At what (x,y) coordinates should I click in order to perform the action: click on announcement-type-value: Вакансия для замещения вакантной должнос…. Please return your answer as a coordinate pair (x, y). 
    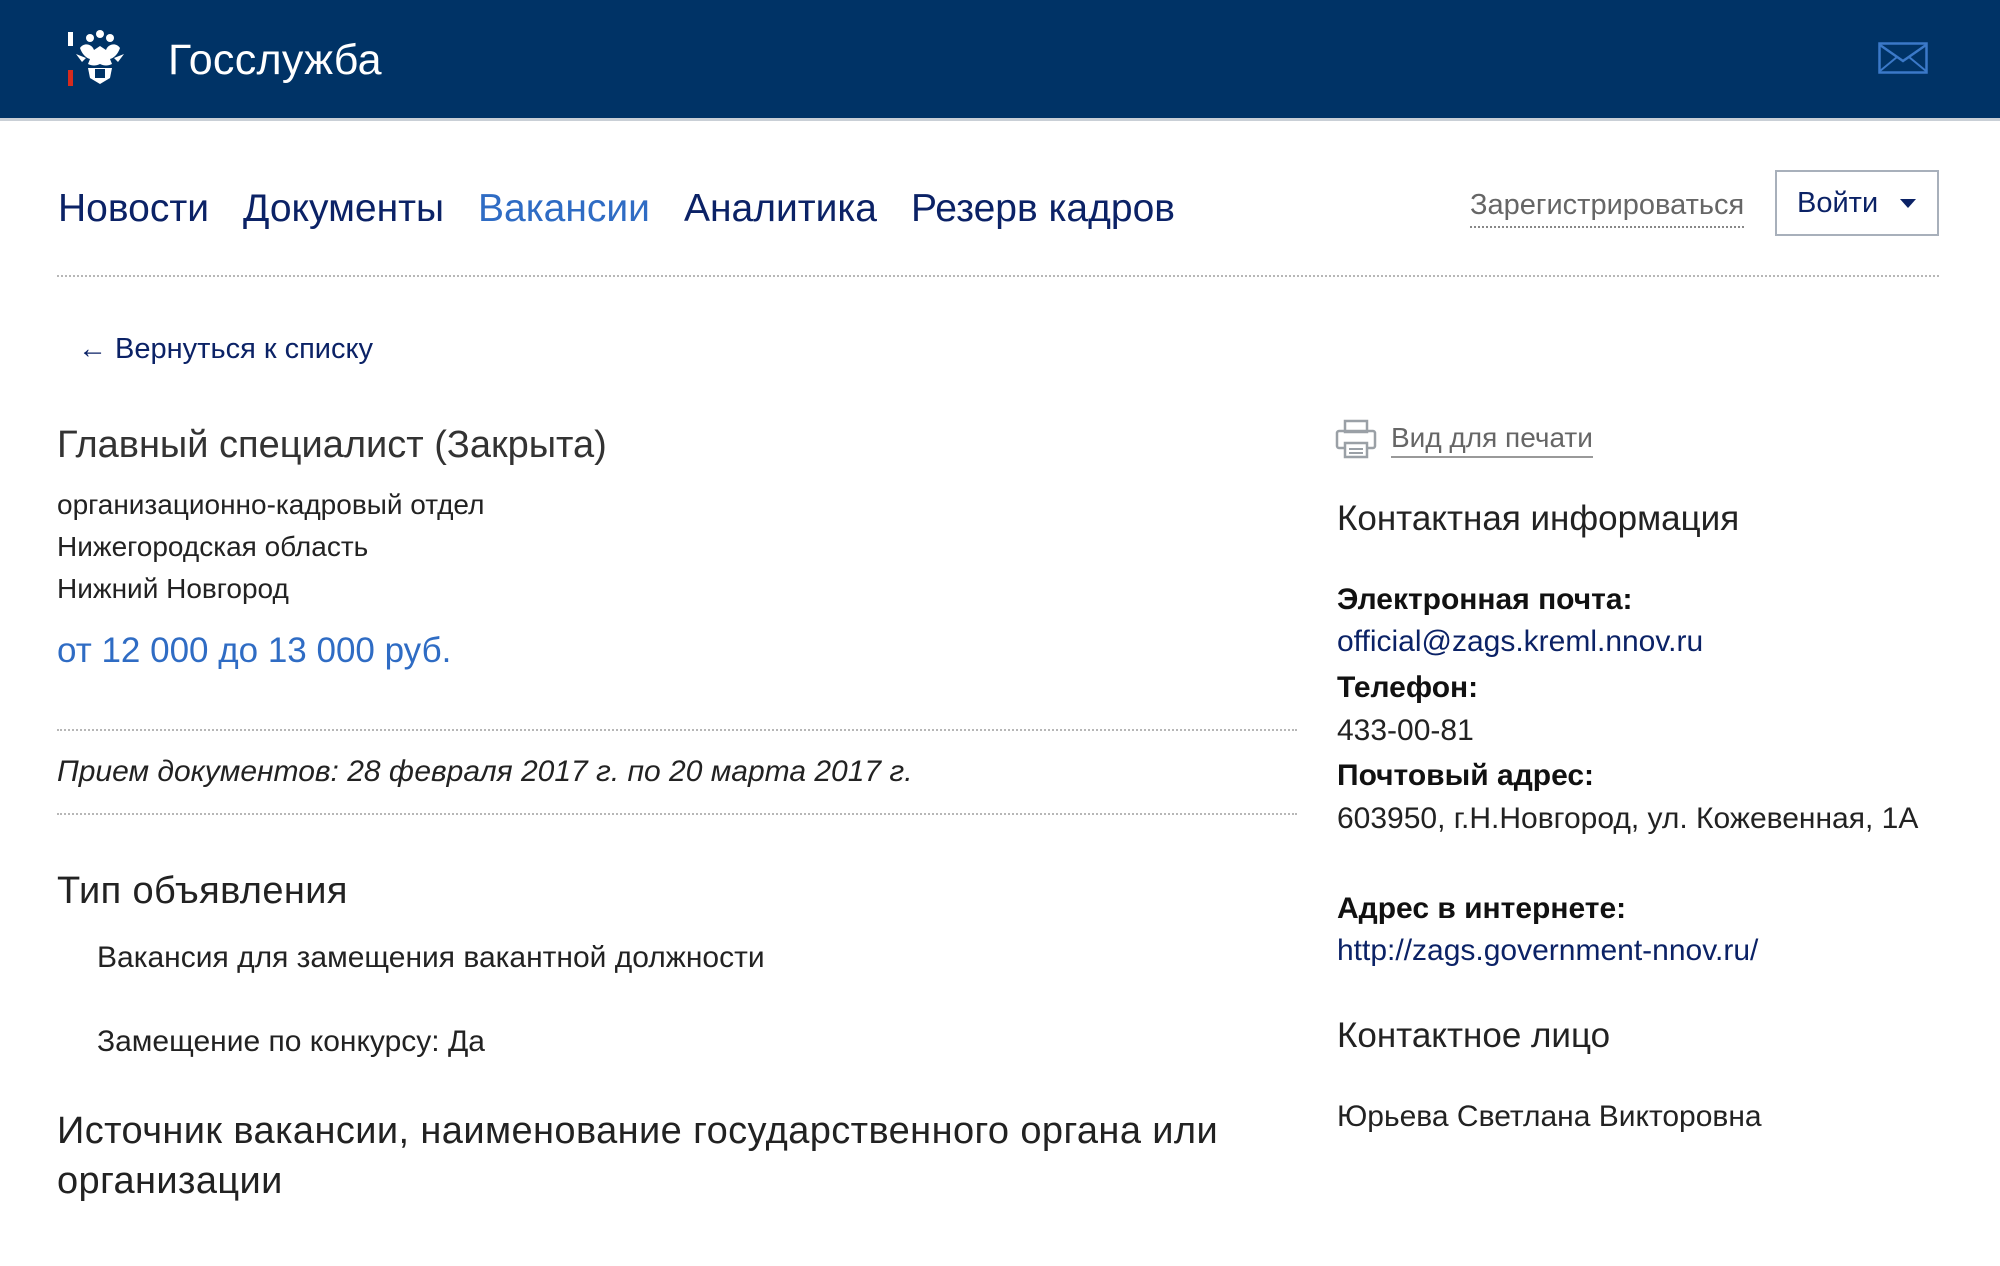
    Looking at the image, I should click on (431, 957).